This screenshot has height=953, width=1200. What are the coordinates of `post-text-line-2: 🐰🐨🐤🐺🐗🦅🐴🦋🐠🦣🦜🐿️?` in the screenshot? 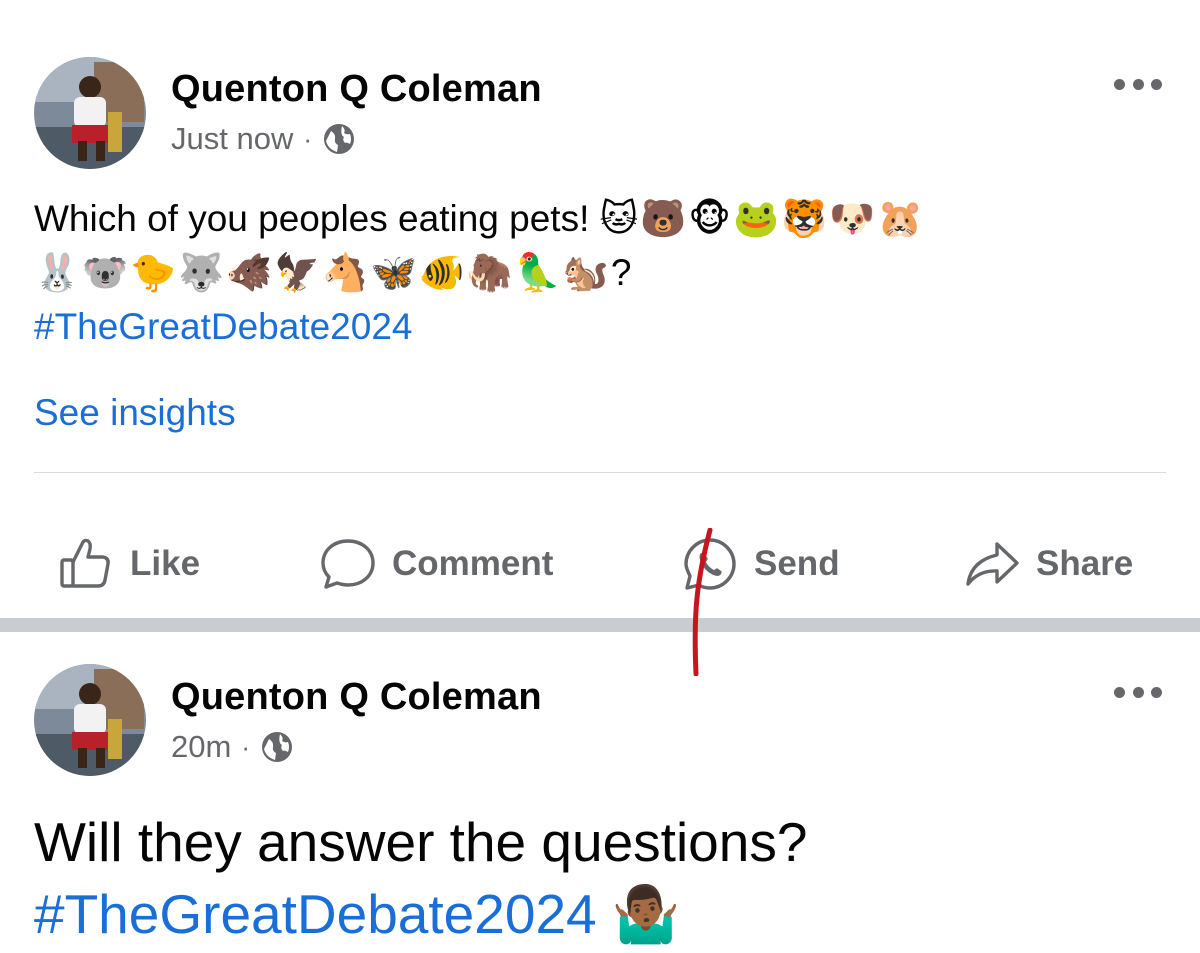 It's located at (599, 273).